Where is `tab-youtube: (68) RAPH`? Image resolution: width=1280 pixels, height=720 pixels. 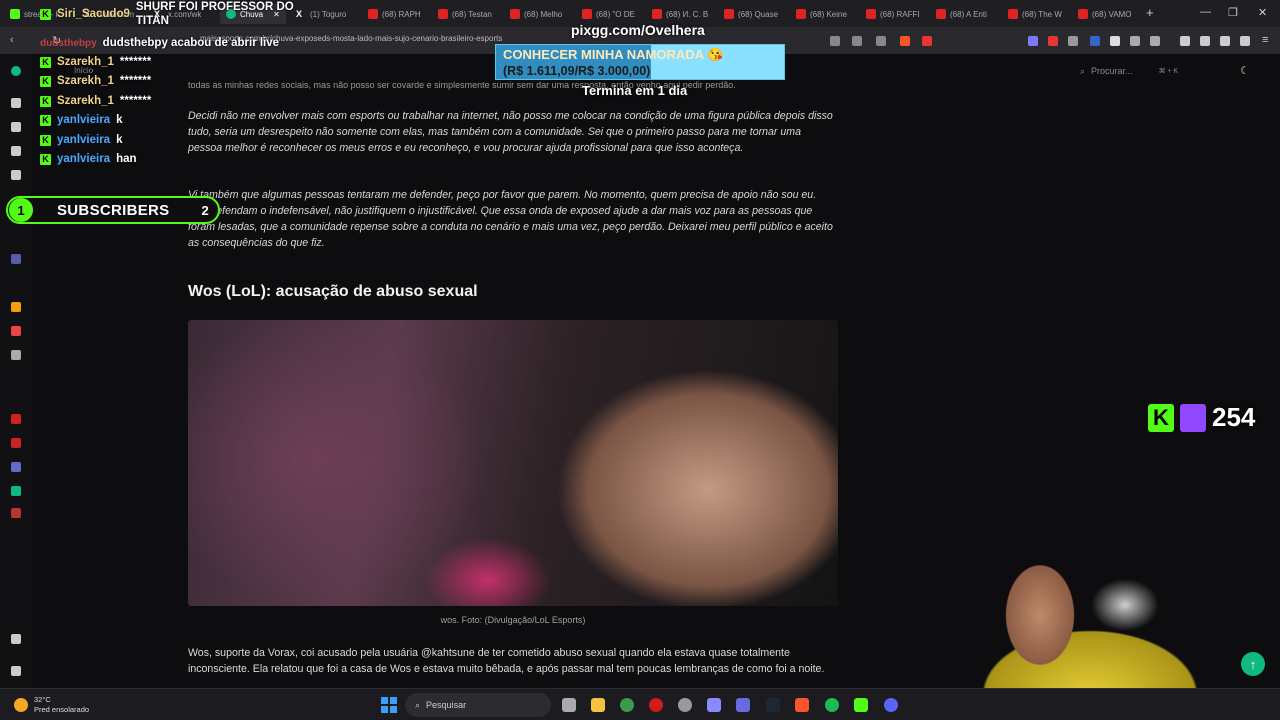
tab-youtube: (68) RAPH is located at coordinates (399, 14).